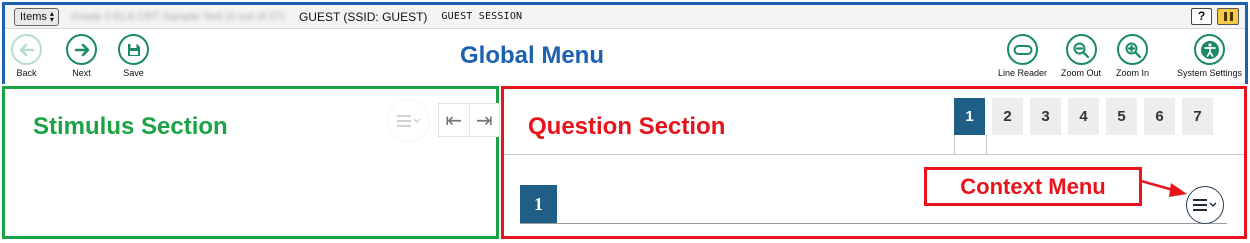 This screenshot has width=1250, height=243. What do you see at coordinates (874, 154) in the screenshot?
I see `tab-divider` at bounding box center [874, 154].